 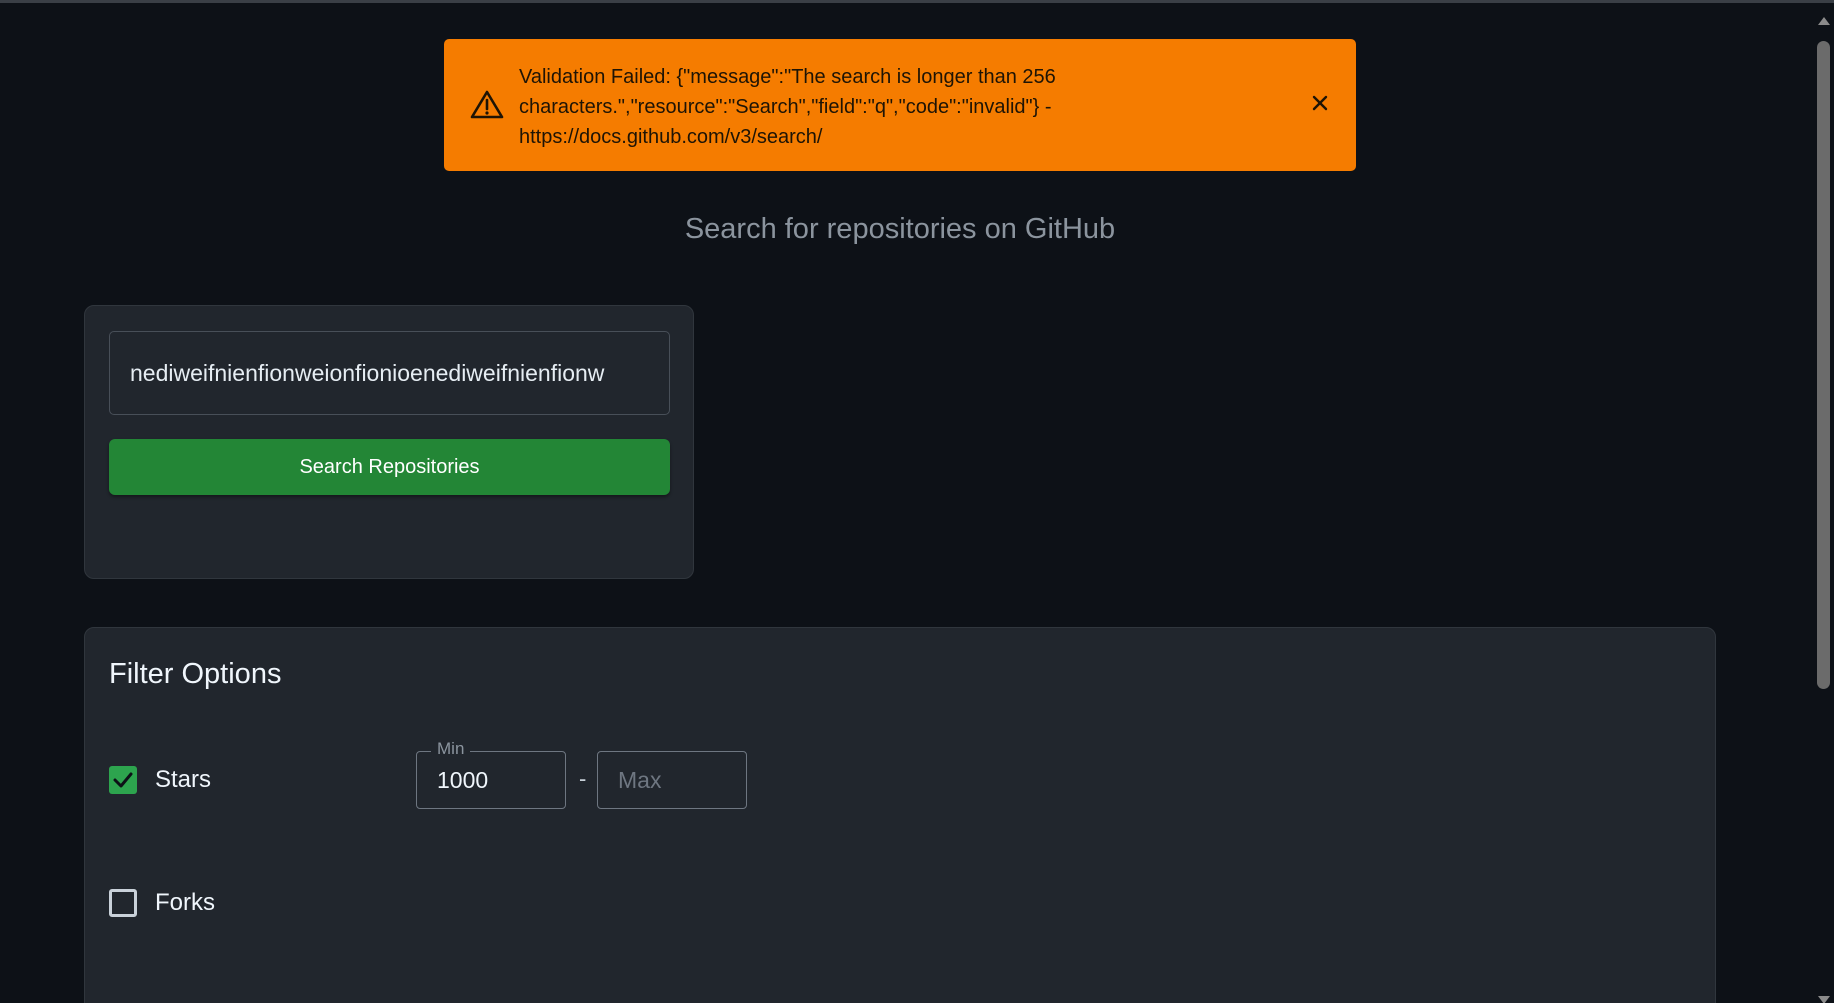 I want to click on stars-max-field, so click(x=672, y=780).